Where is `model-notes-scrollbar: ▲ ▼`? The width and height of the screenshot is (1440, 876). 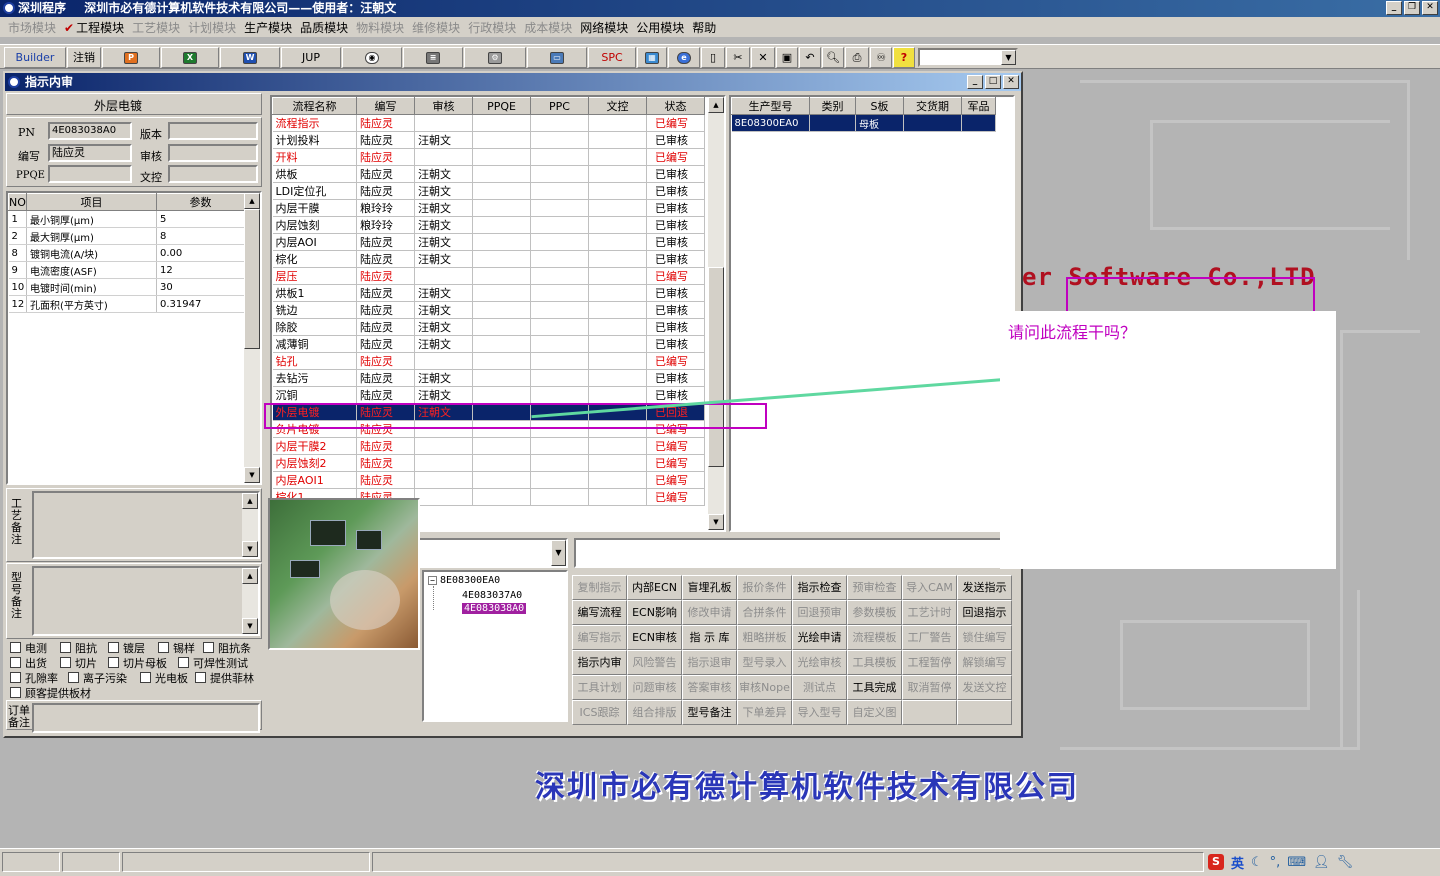
model-notes-scrollbar: ▲ ▼ is located at coordinates (250, 601).